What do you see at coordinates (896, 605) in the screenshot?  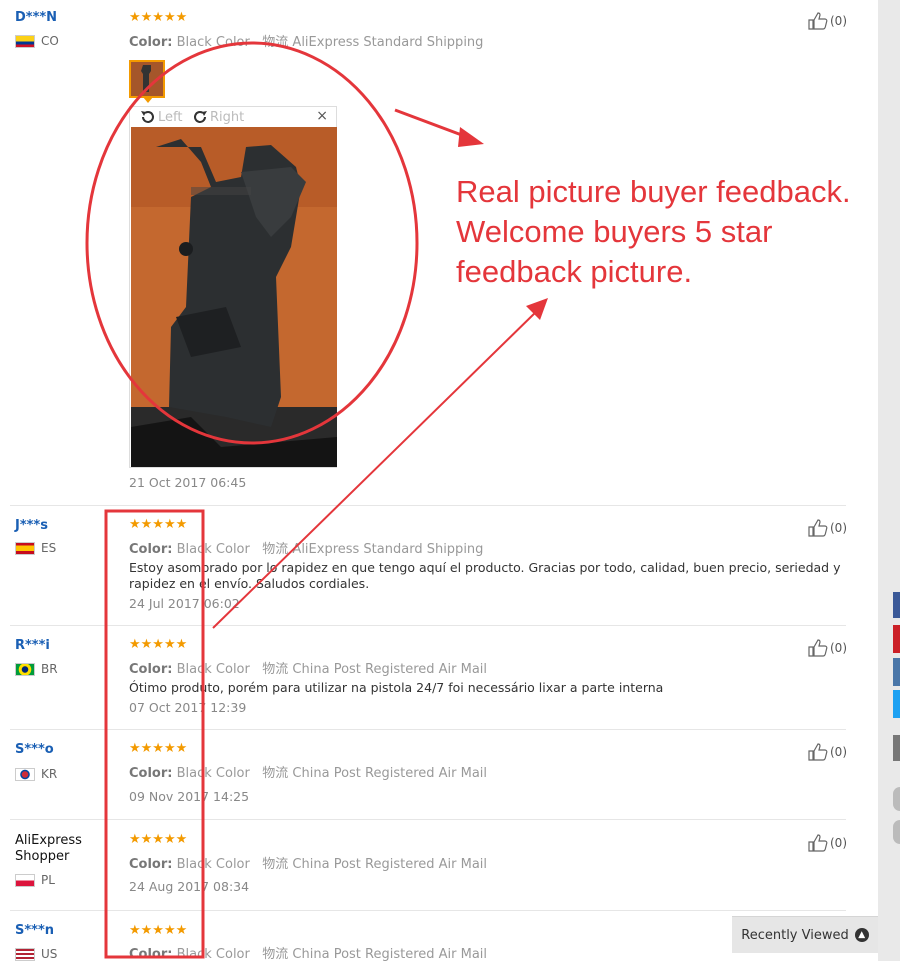 I see `facebook-share-icon` at bounding box center [896, 605].